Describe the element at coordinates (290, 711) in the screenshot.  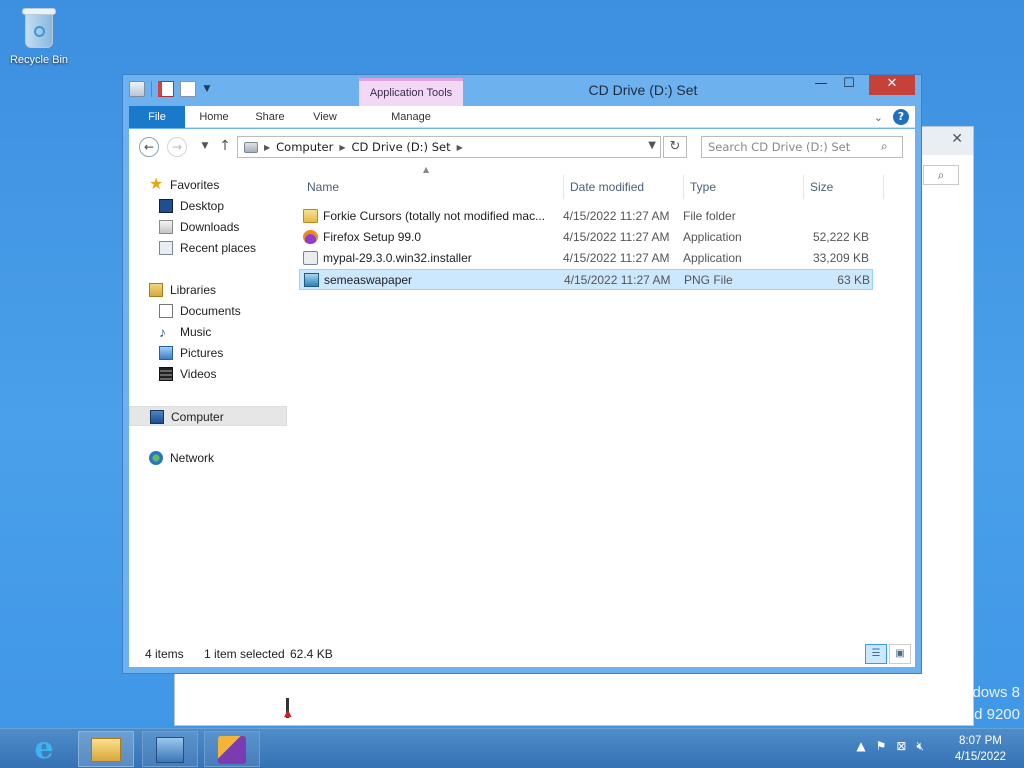
I see `busy-cursor-icon: ▲` at that location.